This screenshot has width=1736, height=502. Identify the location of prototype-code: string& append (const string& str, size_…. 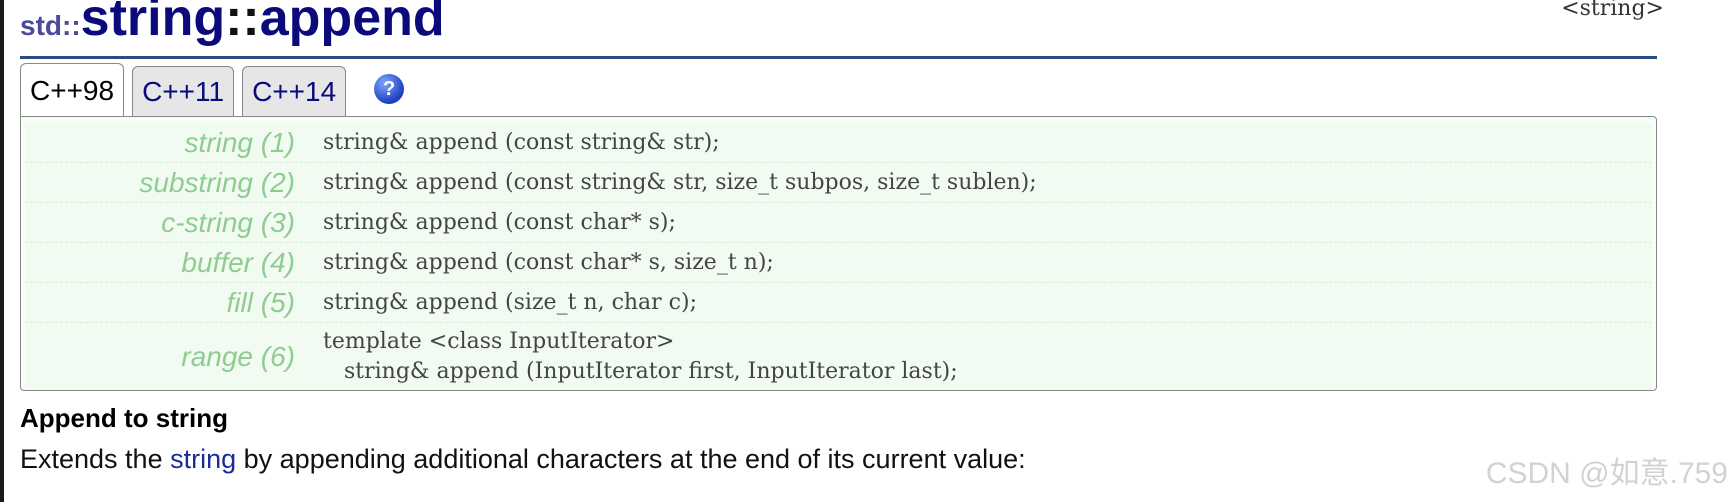
(680, 182).